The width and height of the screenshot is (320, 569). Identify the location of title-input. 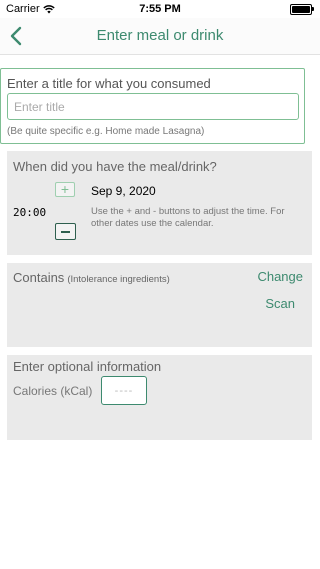
(153, 106).